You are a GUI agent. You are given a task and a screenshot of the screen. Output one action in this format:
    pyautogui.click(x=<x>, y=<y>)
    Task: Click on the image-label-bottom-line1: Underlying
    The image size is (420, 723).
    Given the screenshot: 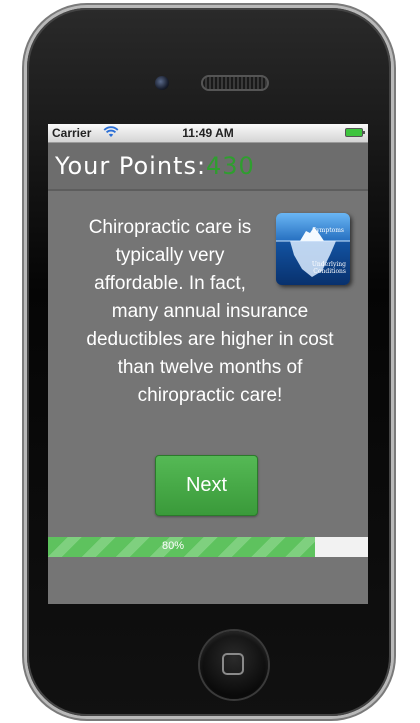 What is the action you would take?
    pyautogui.click(x=328, y=264)
    